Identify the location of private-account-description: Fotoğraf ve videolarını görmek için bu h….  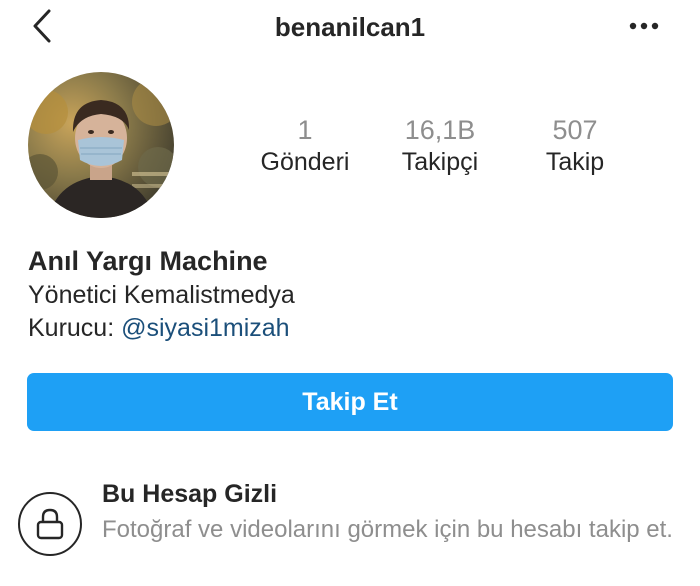
(387, 529).